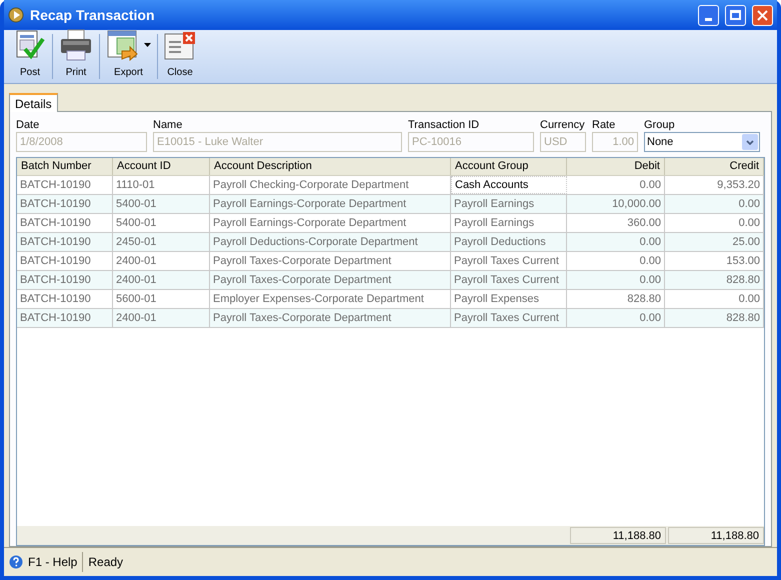 Image resolution: width=781 pixels, height=580 pixels. I want to click on table-cell: Payroll Deductions-Corporate Department, so click(330, 242).